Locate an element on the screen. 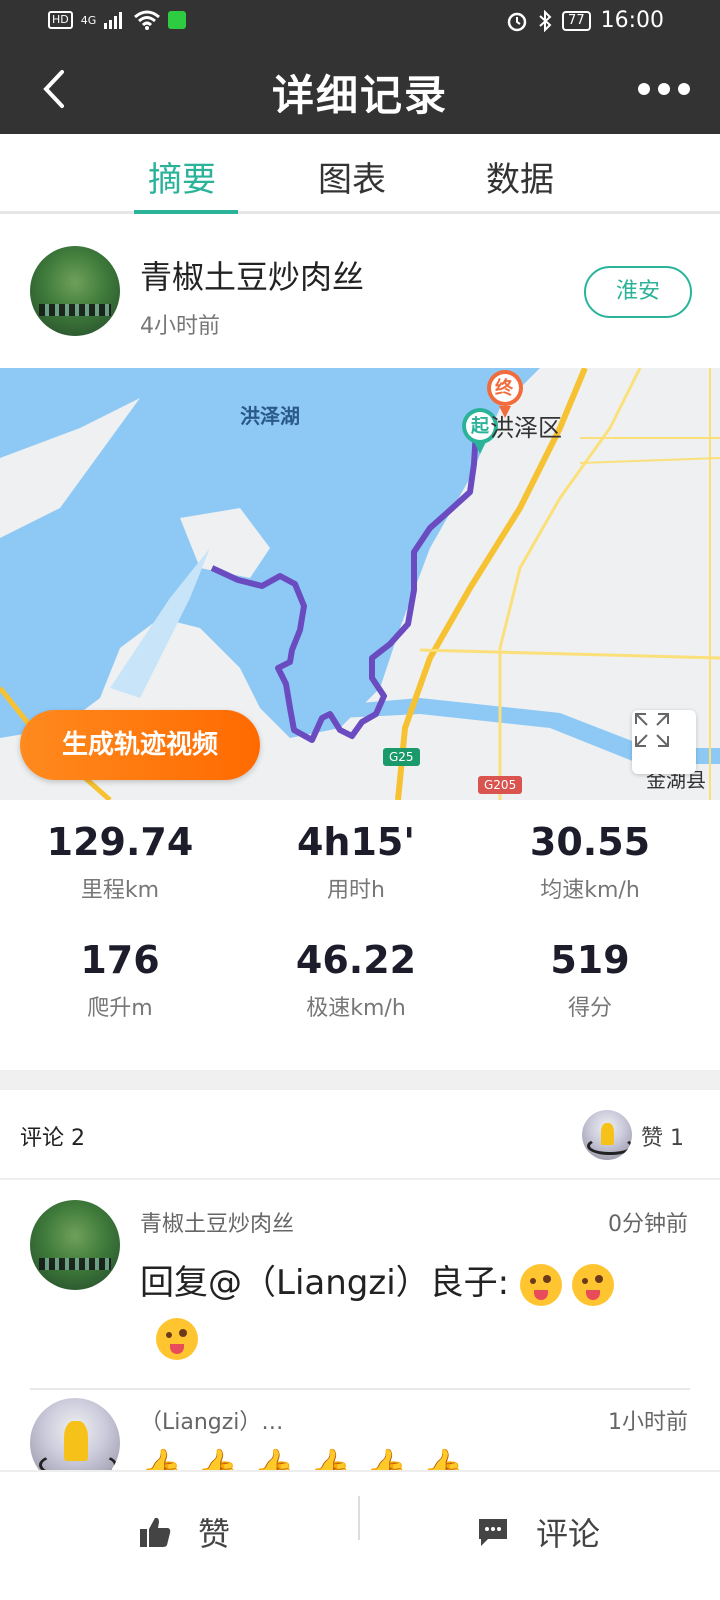 The image size is (720, 1600). stat-label: 里程km is located at coordinates (120, 890).